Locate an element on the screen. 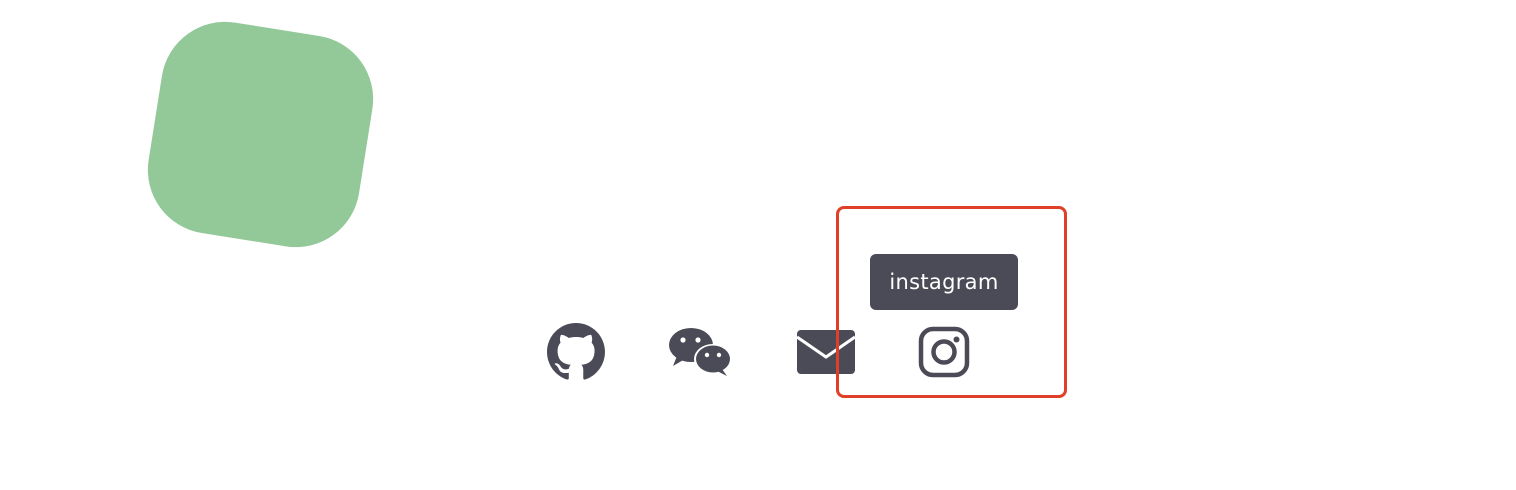  wechat-link is located at coordinates (700, 352).